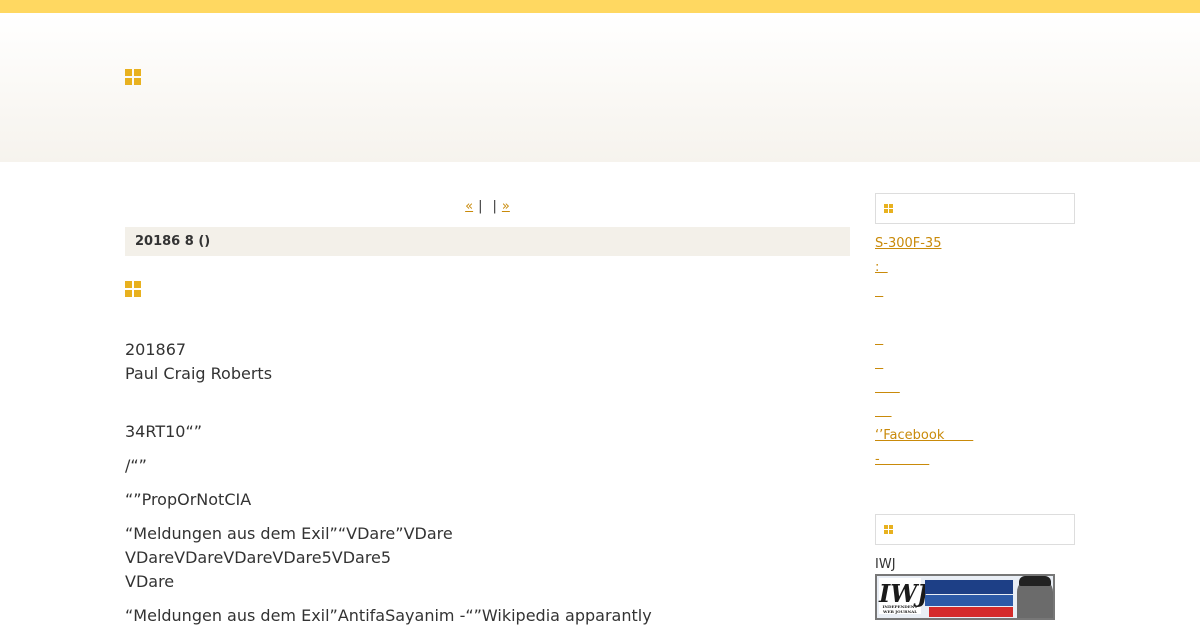 The height and width of the screenshot is (630, 1200). Describe the element at coordinates (902, 459) in the screenshot. I see `sidebar-link: -` at that location.